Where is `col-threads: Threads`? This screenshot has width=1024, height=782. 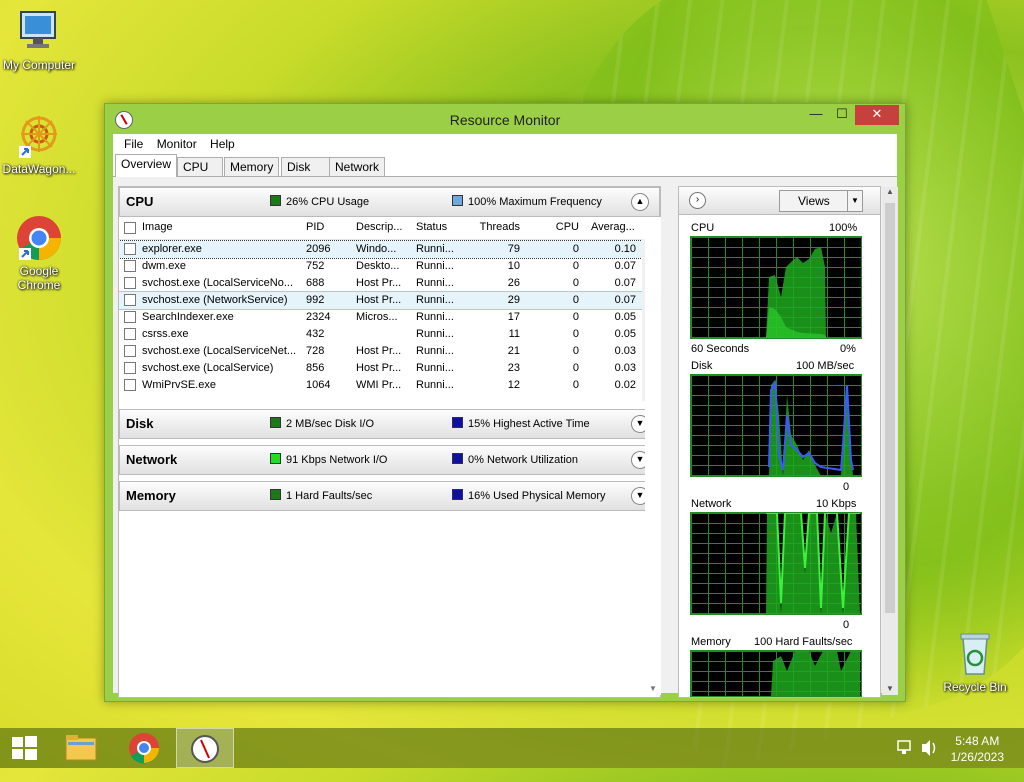
col-threads: Threads is located at coordinates (494, 232).